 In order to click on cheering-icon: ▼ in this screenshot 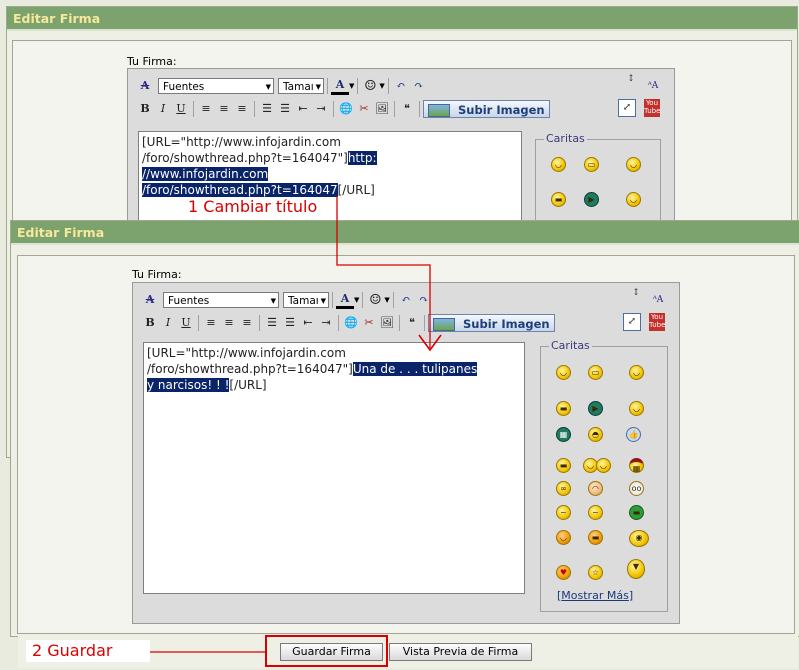, I will do `click(636, 569)`.